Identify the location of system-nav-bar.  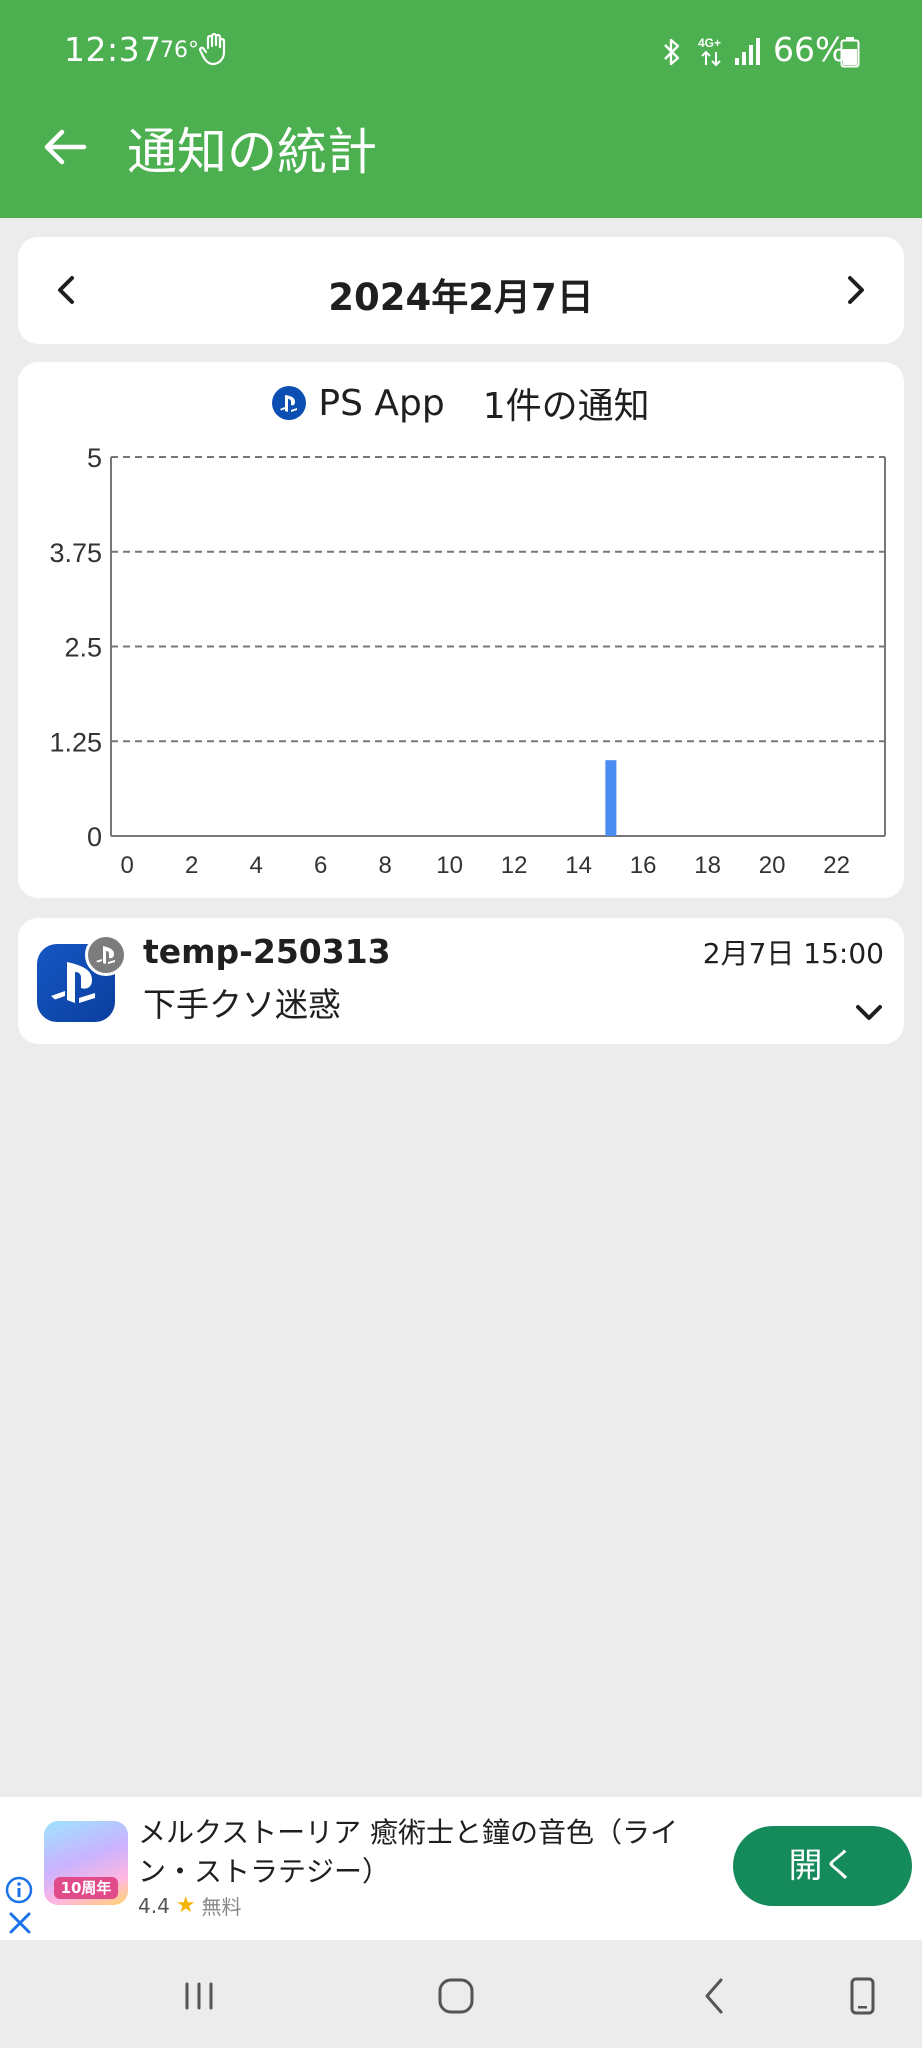
(461, 1994).